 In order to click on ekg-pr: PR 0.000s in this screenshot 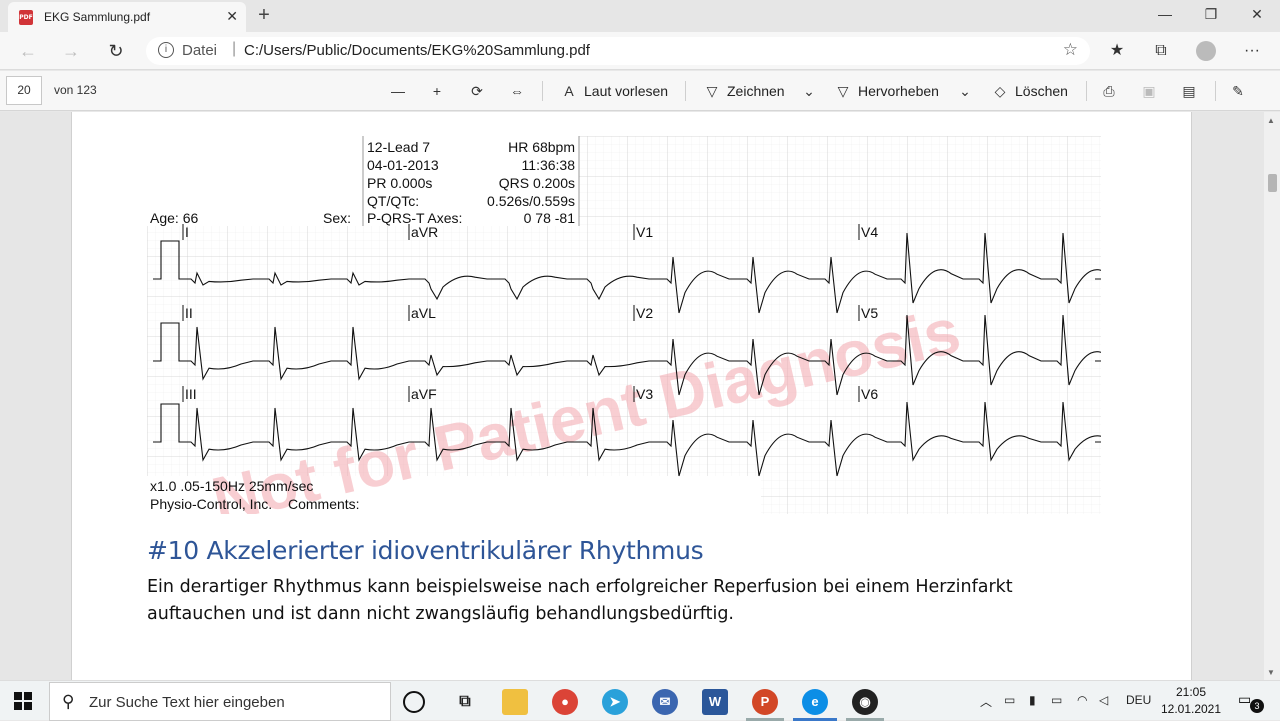, I will do `click(399, 183)`.